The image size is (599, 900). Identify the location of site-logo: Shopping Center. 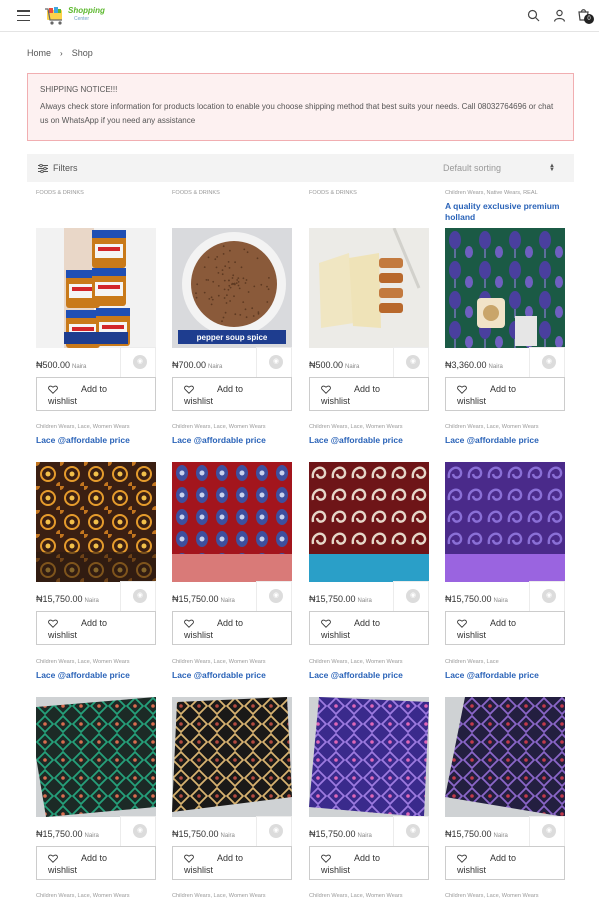
(77, 16).